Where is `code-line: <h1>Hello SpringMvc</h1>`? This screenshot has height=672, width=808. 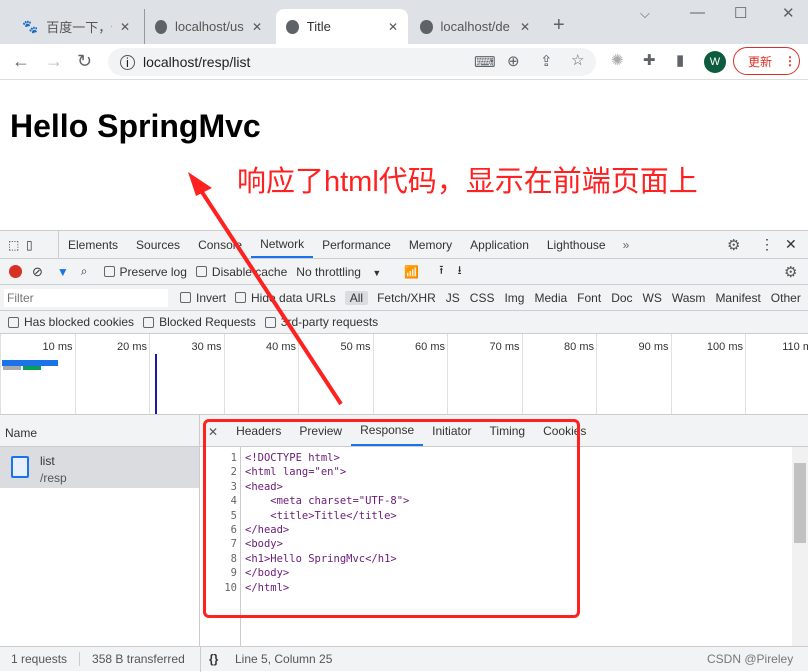 code-line: <h1>Hello SpringMvc</h1> is located at coordinates (321, 558).